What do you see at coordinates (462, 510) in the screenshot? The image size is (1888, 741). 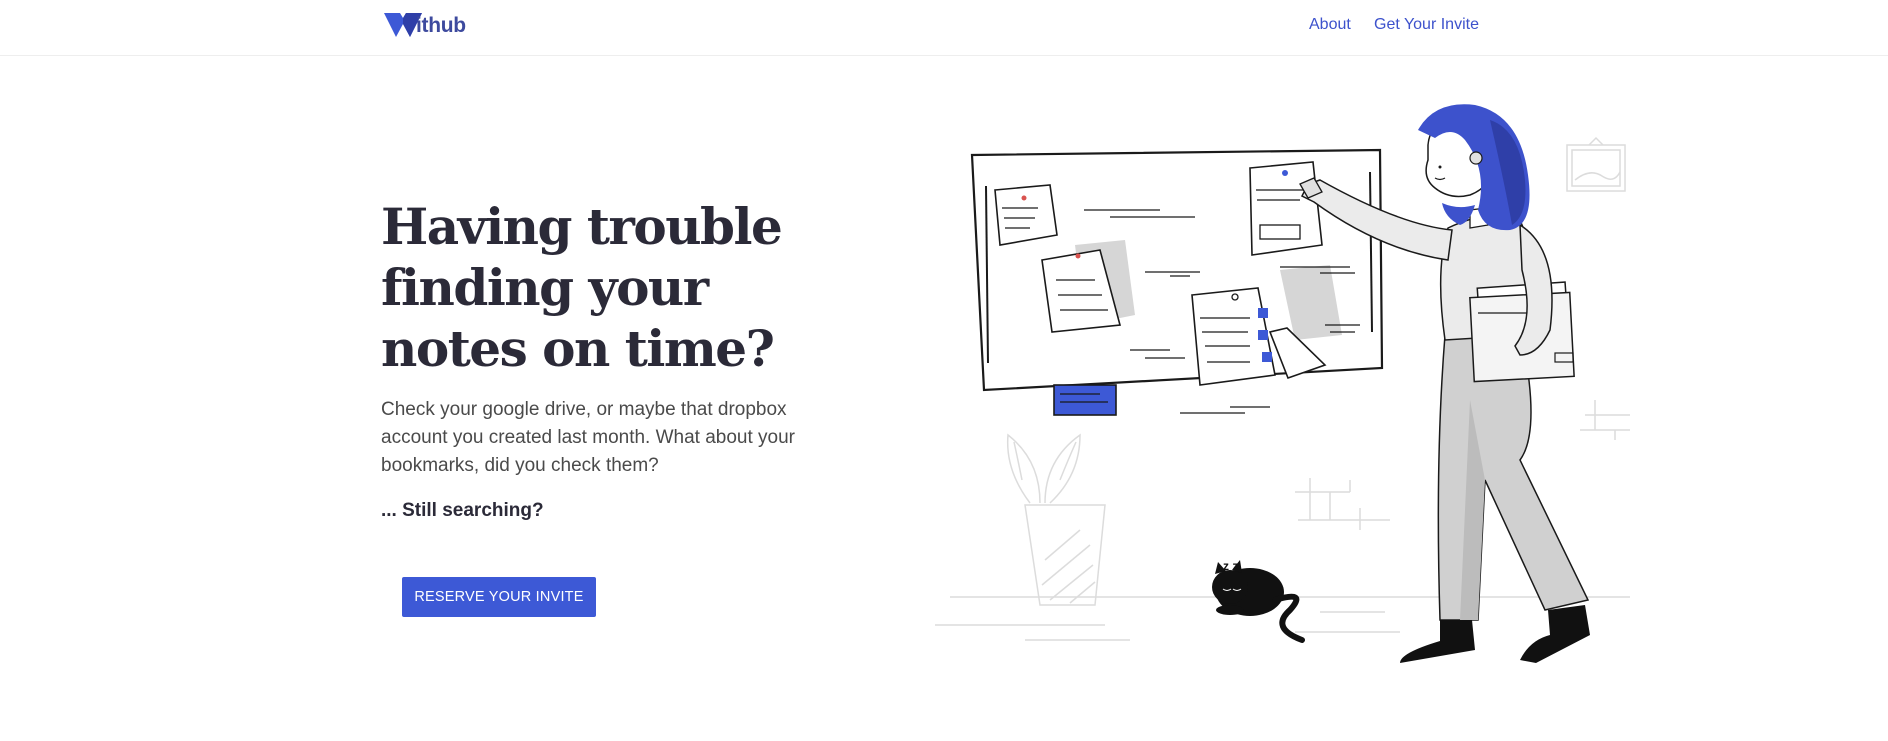 I see `hero-emphasis: ... Still searching?` at bounding box center [462, 510].